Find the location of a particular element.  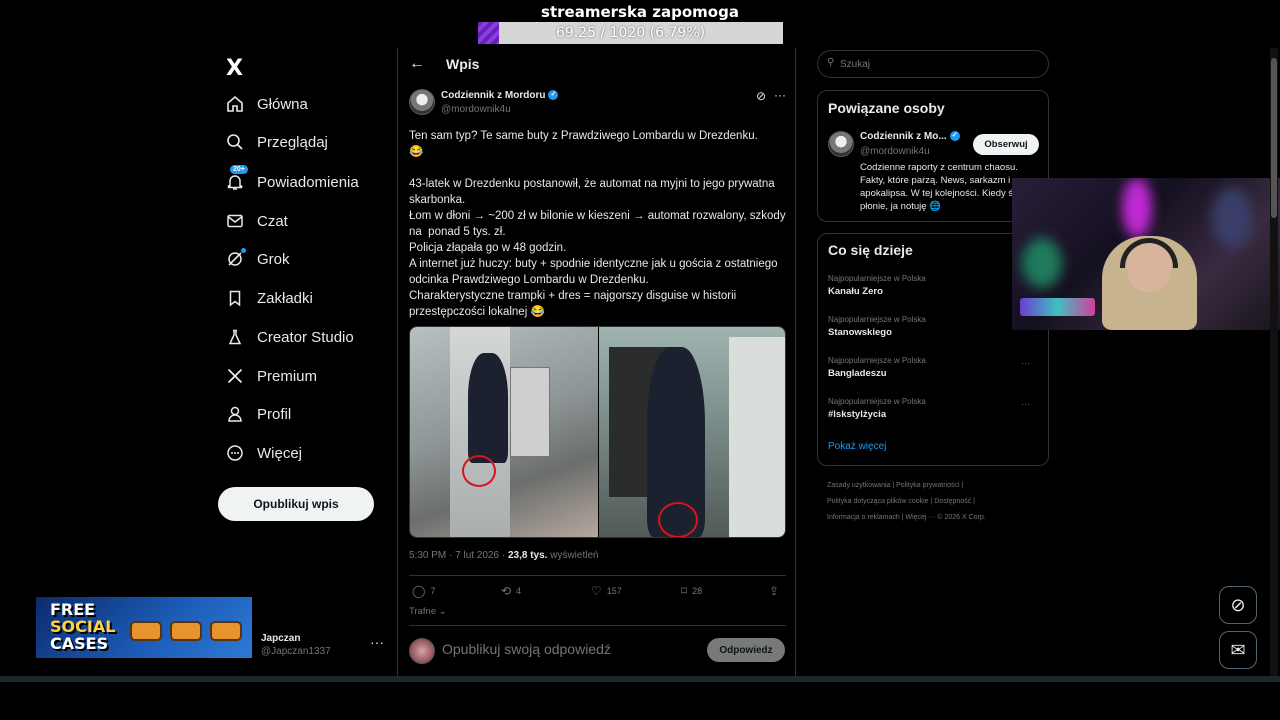

grok-explain-icon: ⊘ is located at coordinates (761, 96).